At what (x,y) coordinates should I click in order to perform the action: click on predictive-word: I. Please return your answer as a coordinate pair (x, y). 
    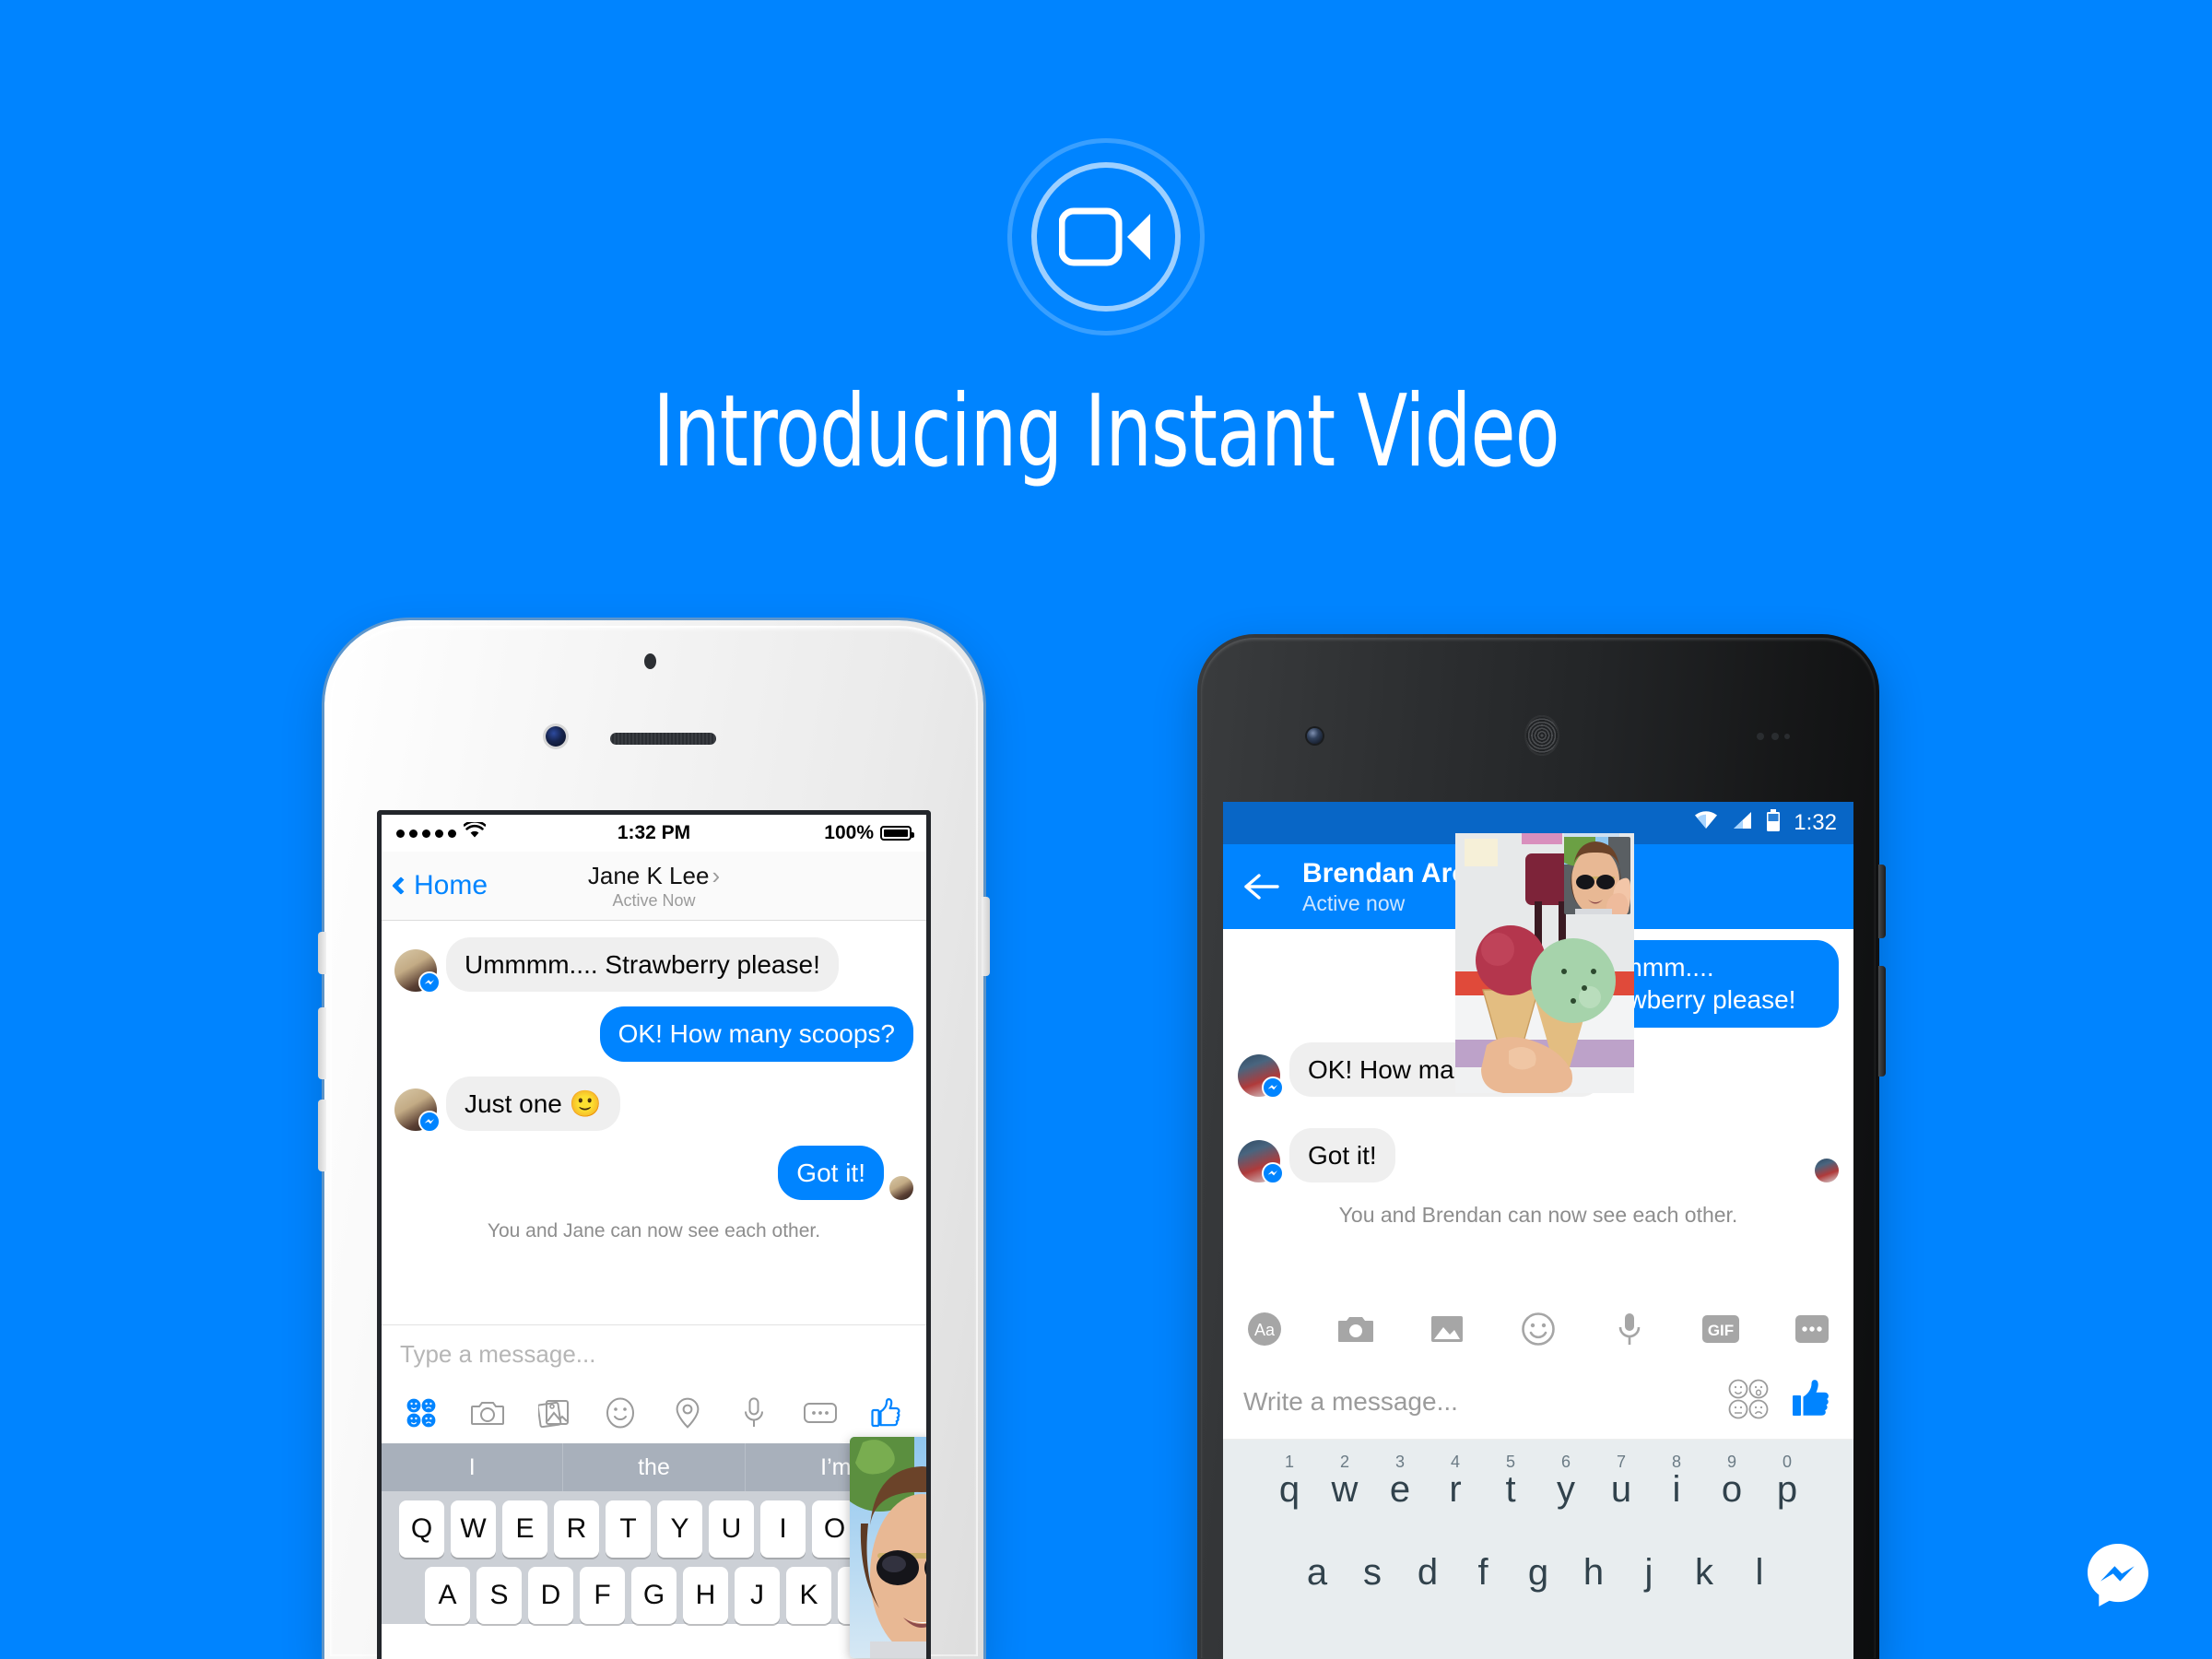
    Looking at the image, I should click on (473, 1467).